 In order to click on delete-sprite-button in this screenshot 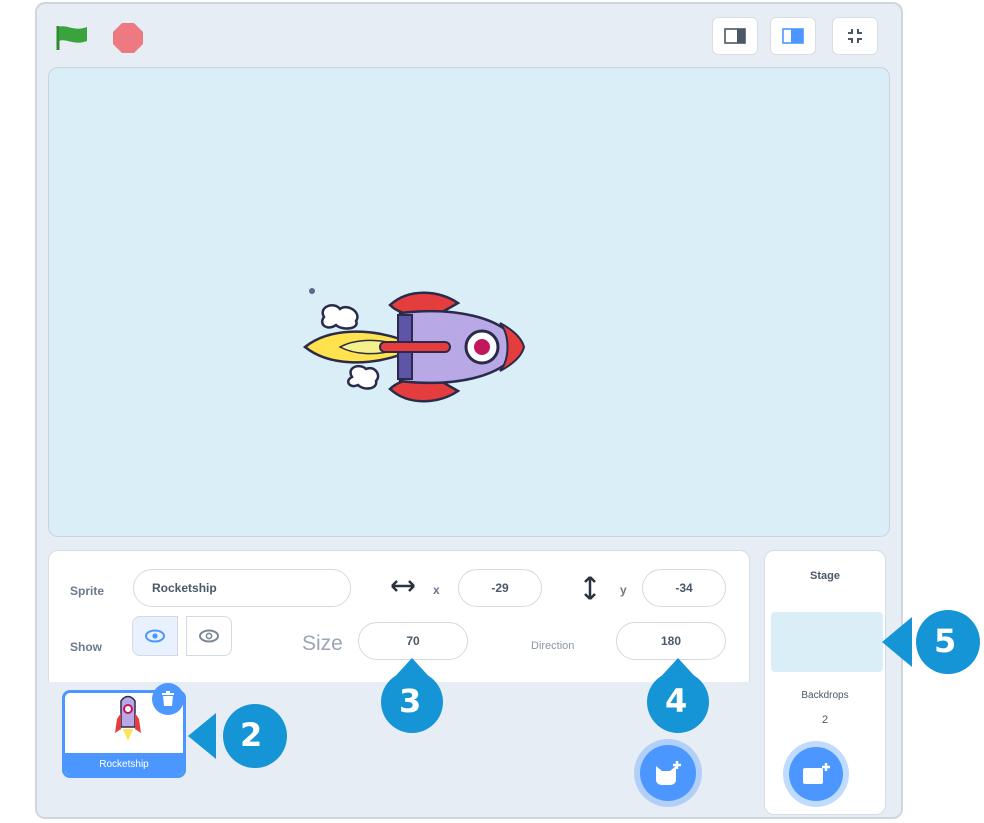, I will do `click(168, 699)`.